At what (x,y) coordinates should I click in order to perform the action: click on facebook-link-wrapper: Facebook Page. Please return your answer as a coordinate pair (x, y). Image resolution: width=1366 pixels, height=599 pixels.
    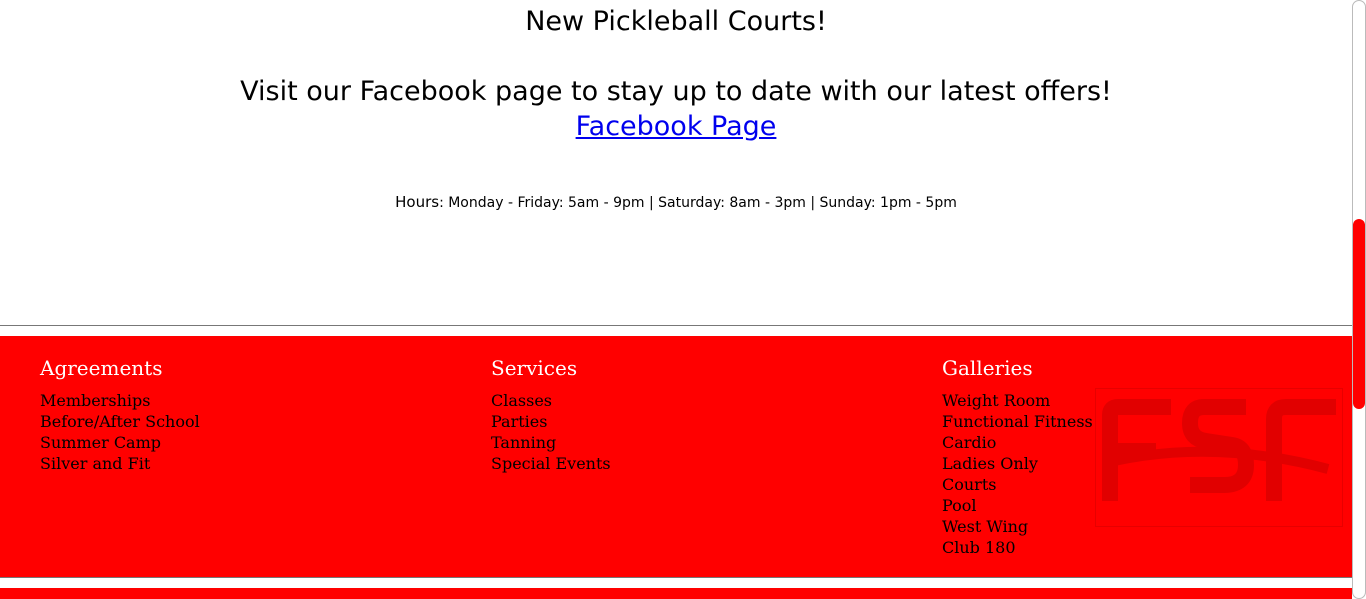
    Looking at the image, I should click on (676, 127).